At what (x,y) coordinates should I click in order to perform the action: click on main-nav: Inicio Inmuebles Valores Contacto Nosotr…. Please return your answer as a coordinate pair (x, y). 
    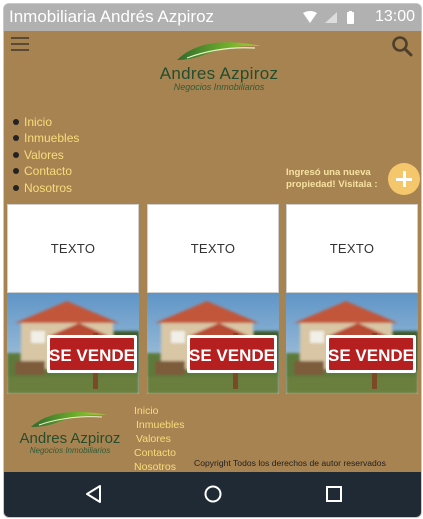
    Looking at the image, I should click on (45, 155).